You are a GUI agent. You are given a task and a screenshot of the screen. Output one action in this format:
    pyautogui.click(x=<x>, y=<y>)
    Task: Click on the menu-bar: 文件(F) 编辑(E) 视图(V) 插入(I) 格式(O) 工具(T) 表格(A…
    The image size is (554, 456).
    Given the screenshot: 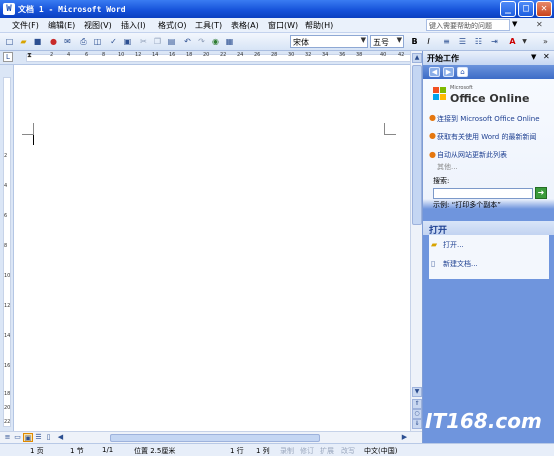 What is the action you would take?
    pyautogui.click(x=277, y=25)
    